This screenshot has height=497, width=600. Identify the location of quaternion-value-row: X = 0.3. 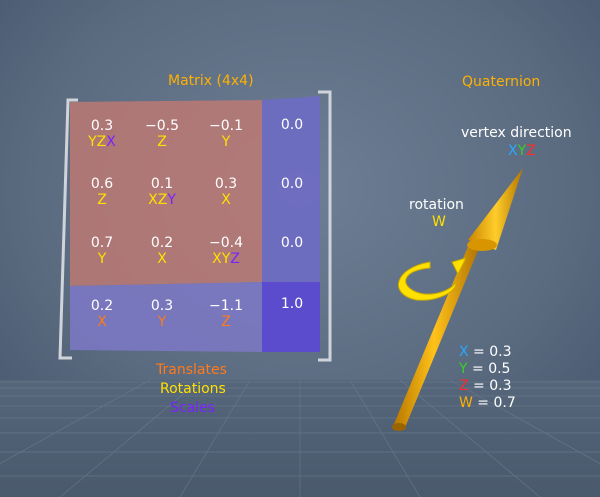
(485, 352).